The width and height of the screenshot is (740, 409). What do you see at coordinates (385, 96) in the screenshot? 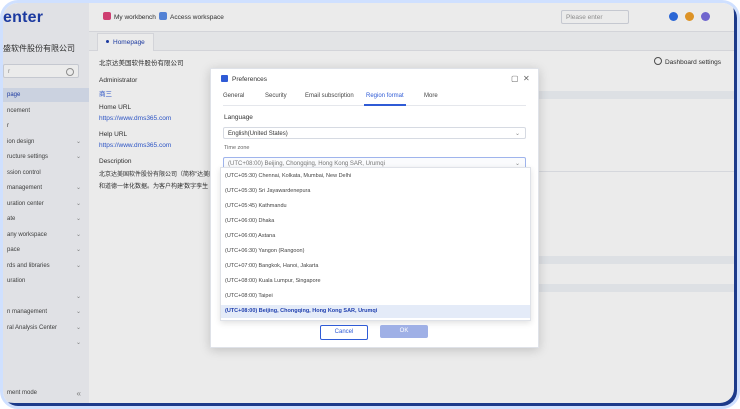
I see `tab-region-format: Region format` at bounding box center [385, 96].